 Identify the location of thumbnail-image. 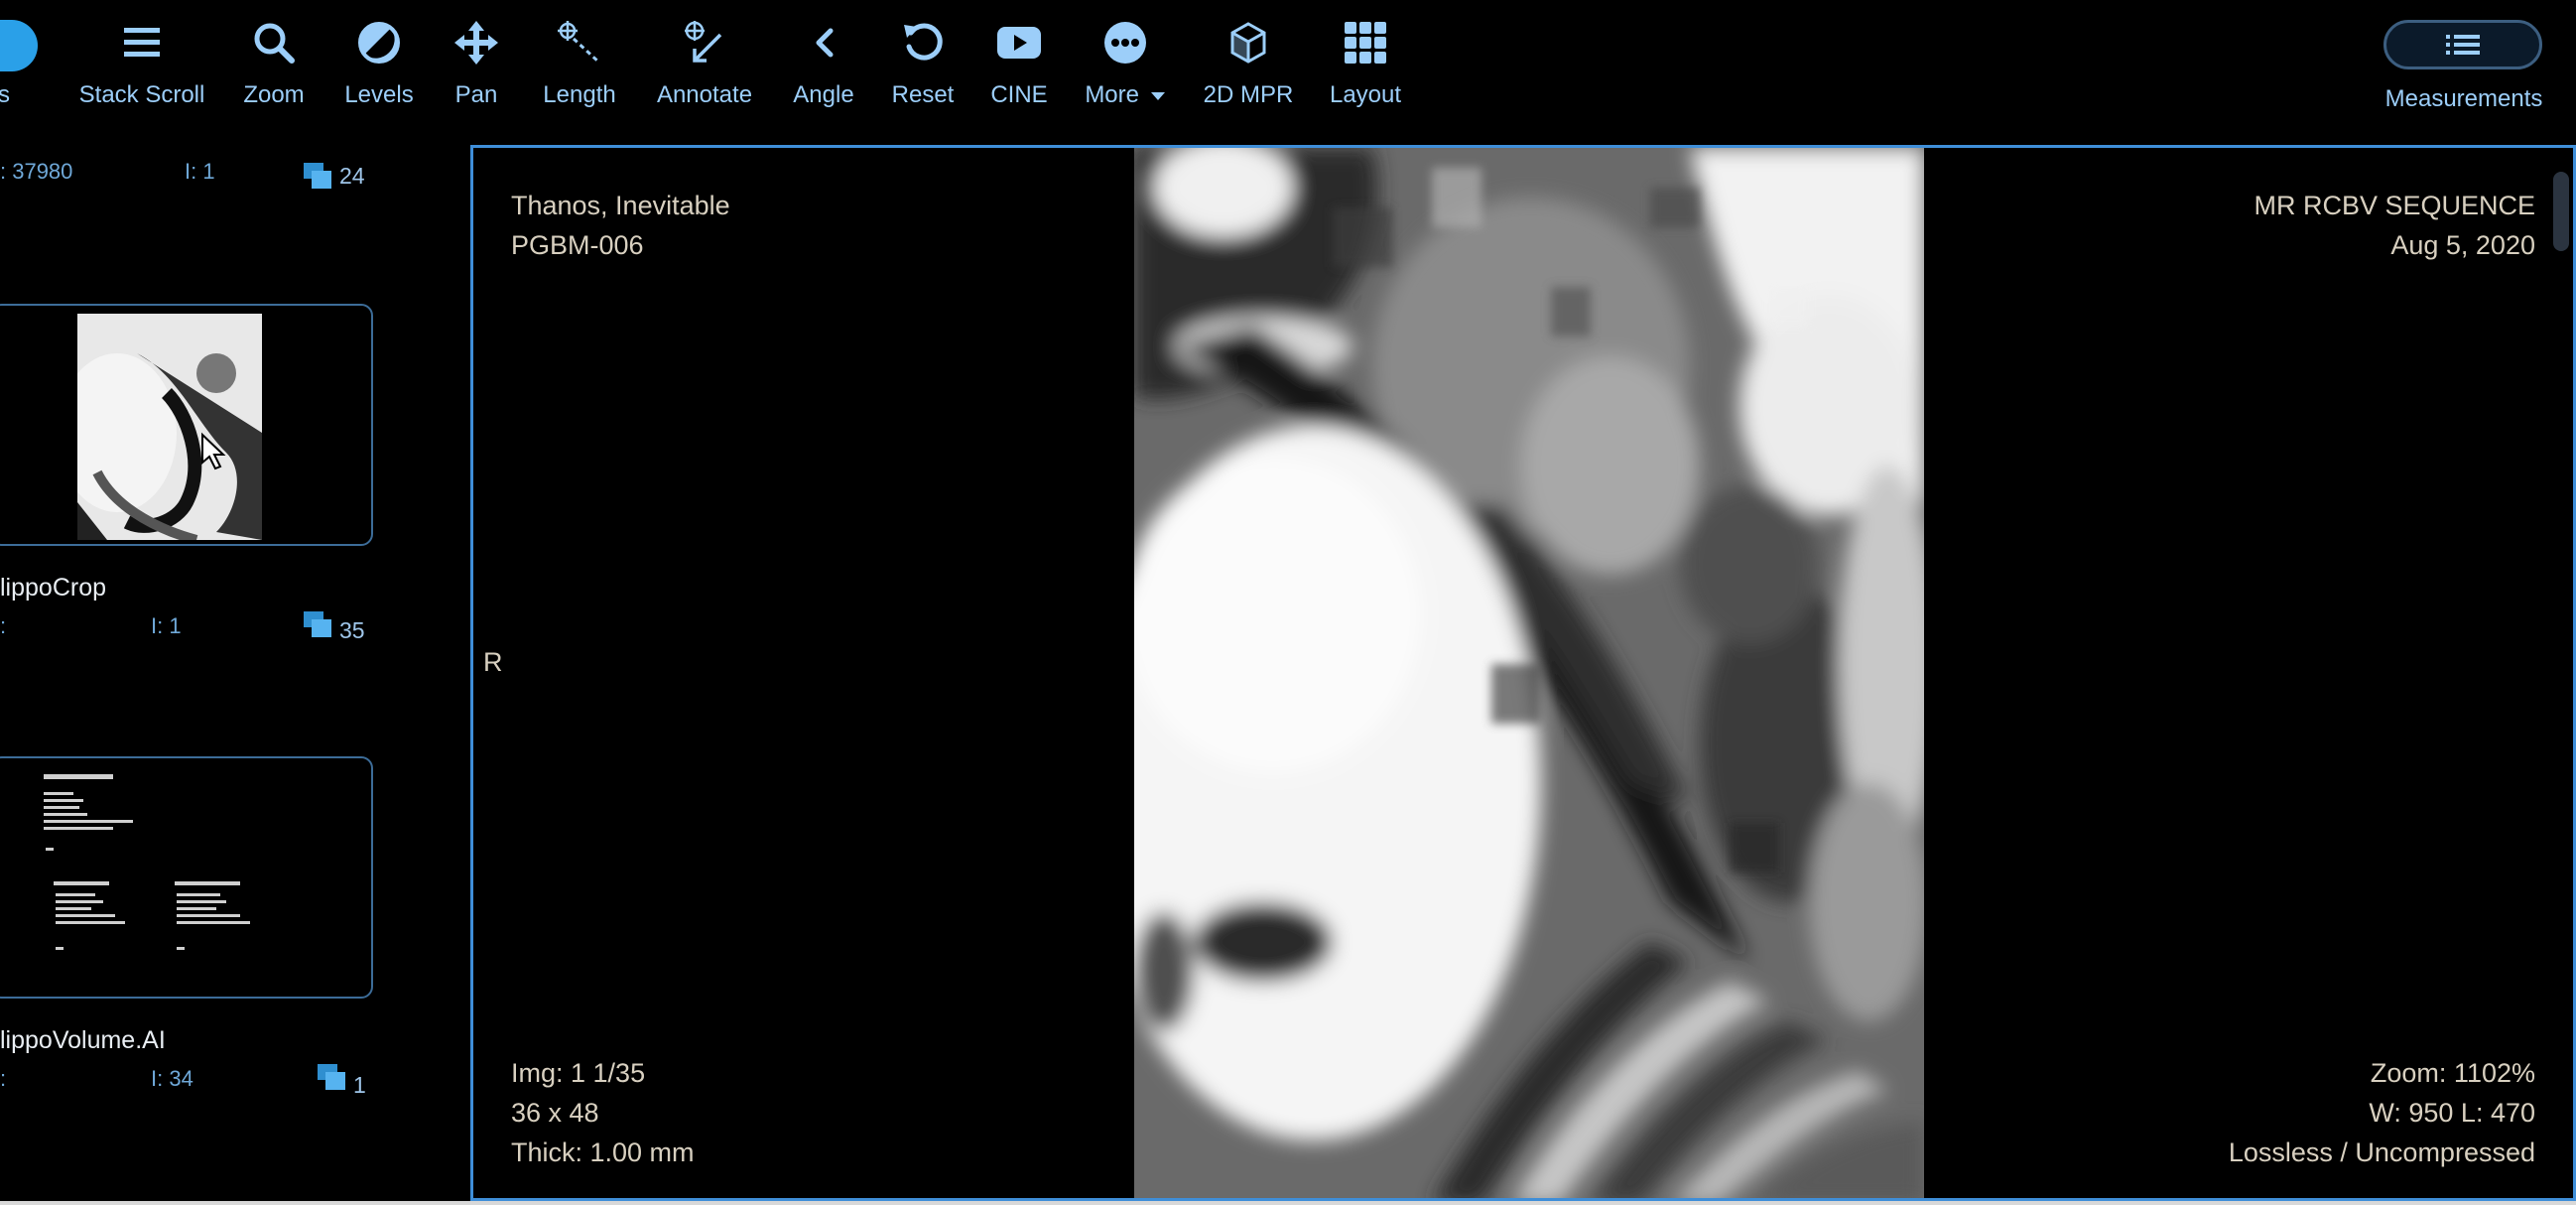
(170, 427).